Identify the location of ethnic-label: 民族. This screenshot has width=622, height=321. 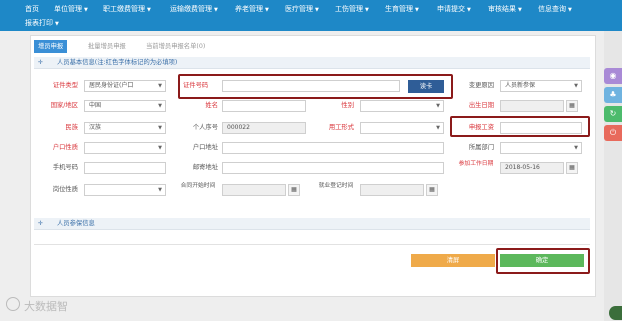
(71, 127).